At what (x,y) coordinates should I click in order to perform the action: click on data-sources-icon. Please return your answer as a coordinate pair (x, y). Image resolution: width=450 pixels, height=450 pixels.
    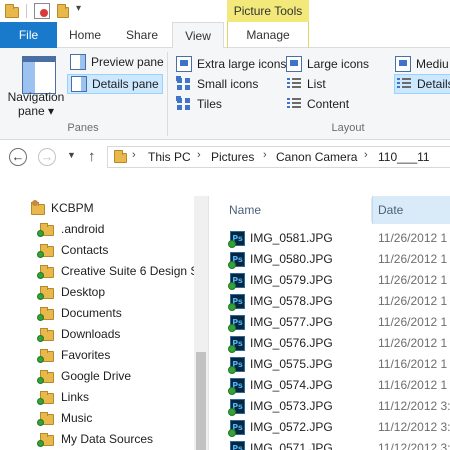
    Looking at the image, I should click on (46, 439).